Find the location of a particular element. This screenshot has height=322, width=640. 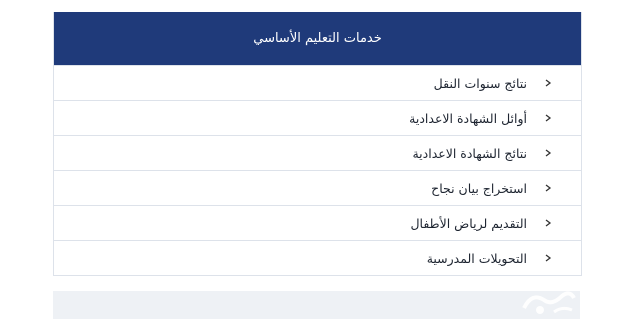

panel-header: خدمات التعليم الأساسي is located at coordinates (317, 38).